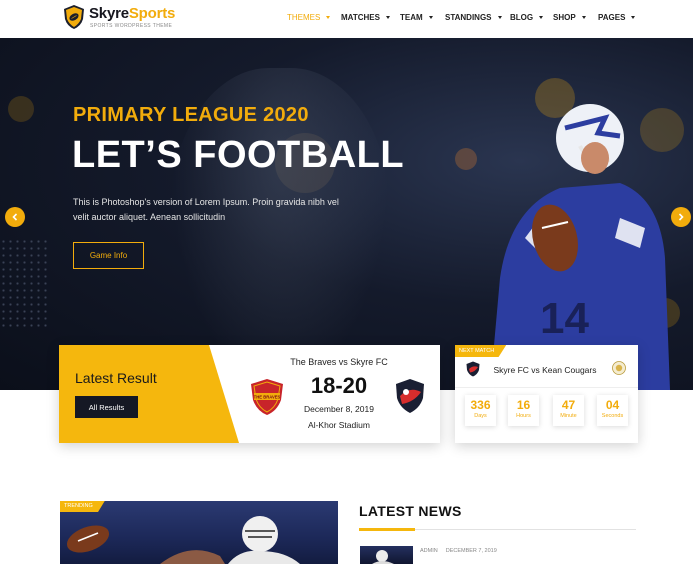  I want to click on countdown-value: 16, so click(523, 405).